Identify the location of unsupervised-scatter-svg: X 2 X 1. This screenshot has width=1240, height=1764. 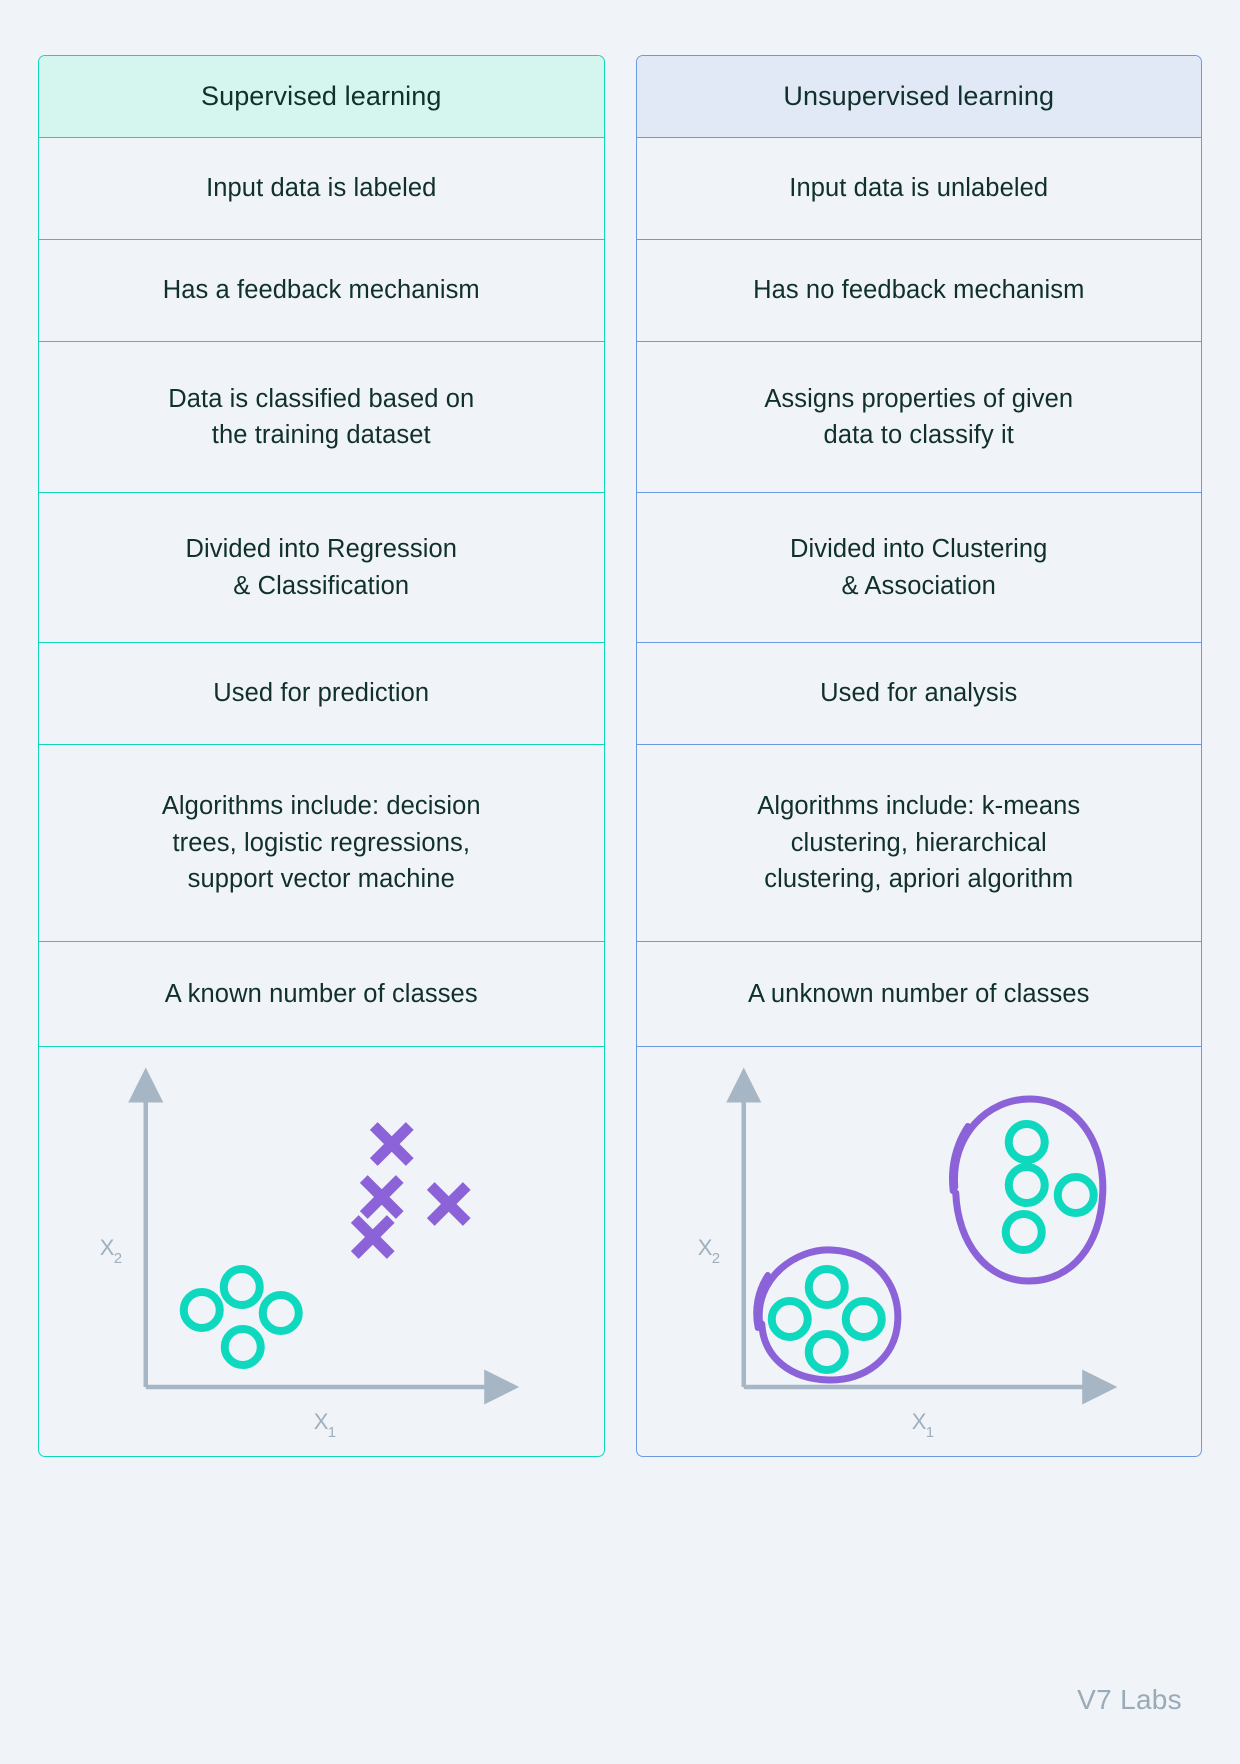
(907, 1254).